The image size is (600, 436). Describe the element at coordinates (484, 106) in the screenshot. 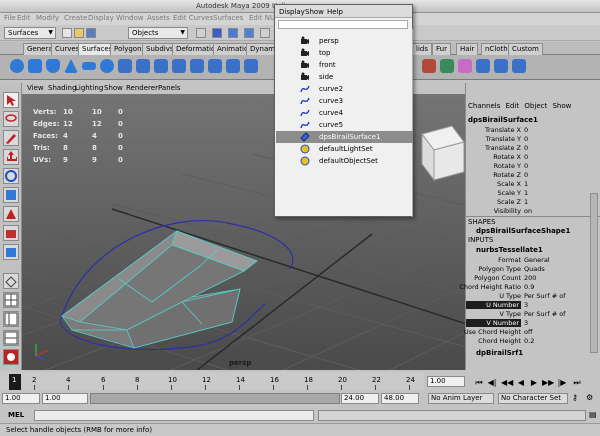

I see `cb-menu-channels: Channels` at that location.